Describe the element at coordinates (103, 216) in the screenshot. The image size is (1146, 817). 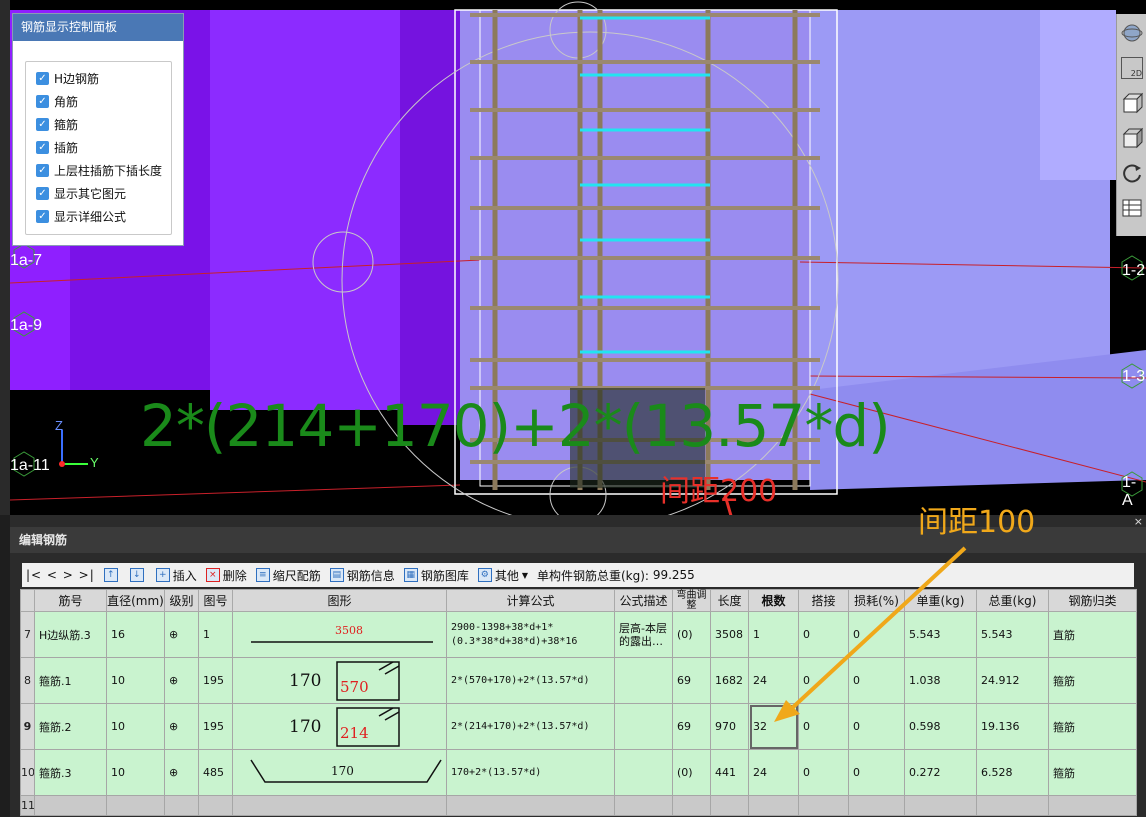
I see `option-show-detail-formula: ✓ 显示详细公式` at that location.